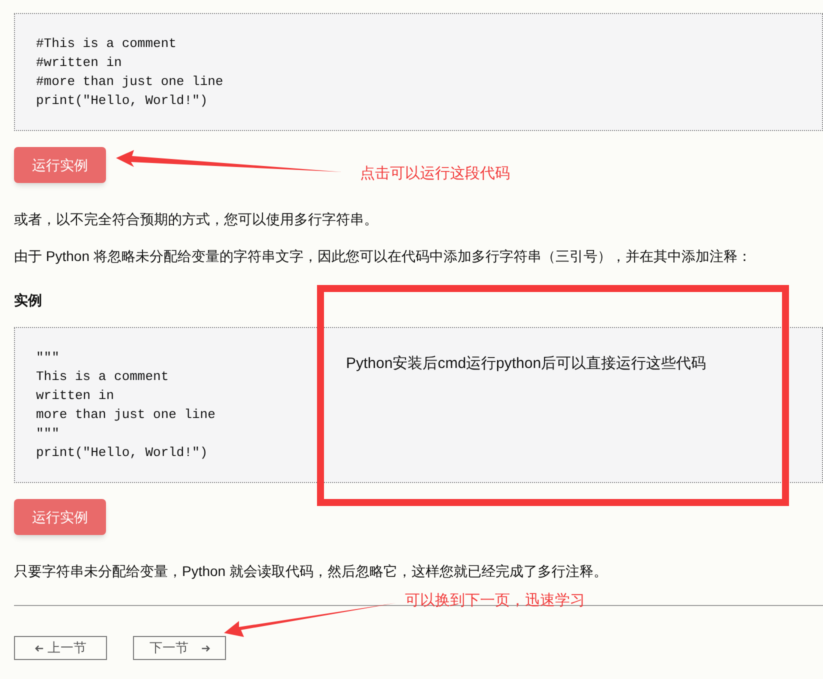 The image size is (823, 679). What do you see at coordinates (28, 300) in the screenshot?
I see `example-heading: 实例` at bounding box center [28, 300].